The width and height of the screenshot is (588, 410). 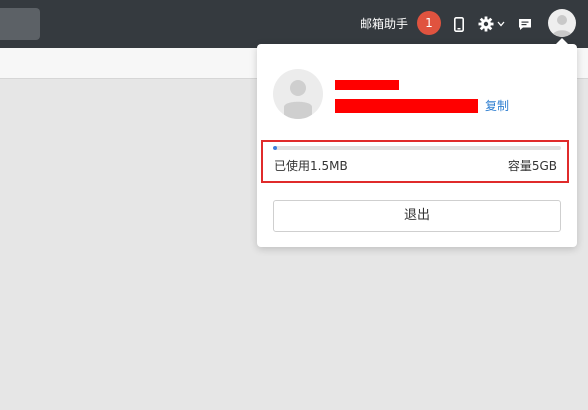 I want to click on top-navigation-bar: 邮箱助手 1, so click(x=294, y=24).